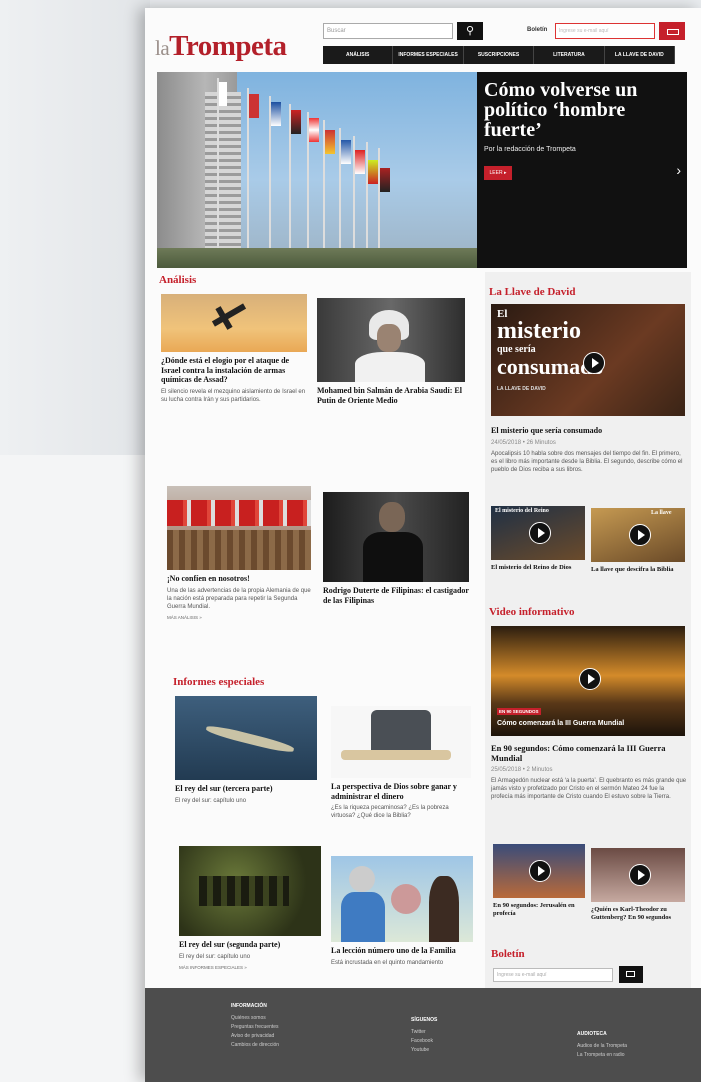 The image size is (701, 1082). What do you see at coordinates (640, 55) in the screenshot?
I see `nav-item-llave: LA LLAVE DE DAVID` at bounding box center [640, 55].